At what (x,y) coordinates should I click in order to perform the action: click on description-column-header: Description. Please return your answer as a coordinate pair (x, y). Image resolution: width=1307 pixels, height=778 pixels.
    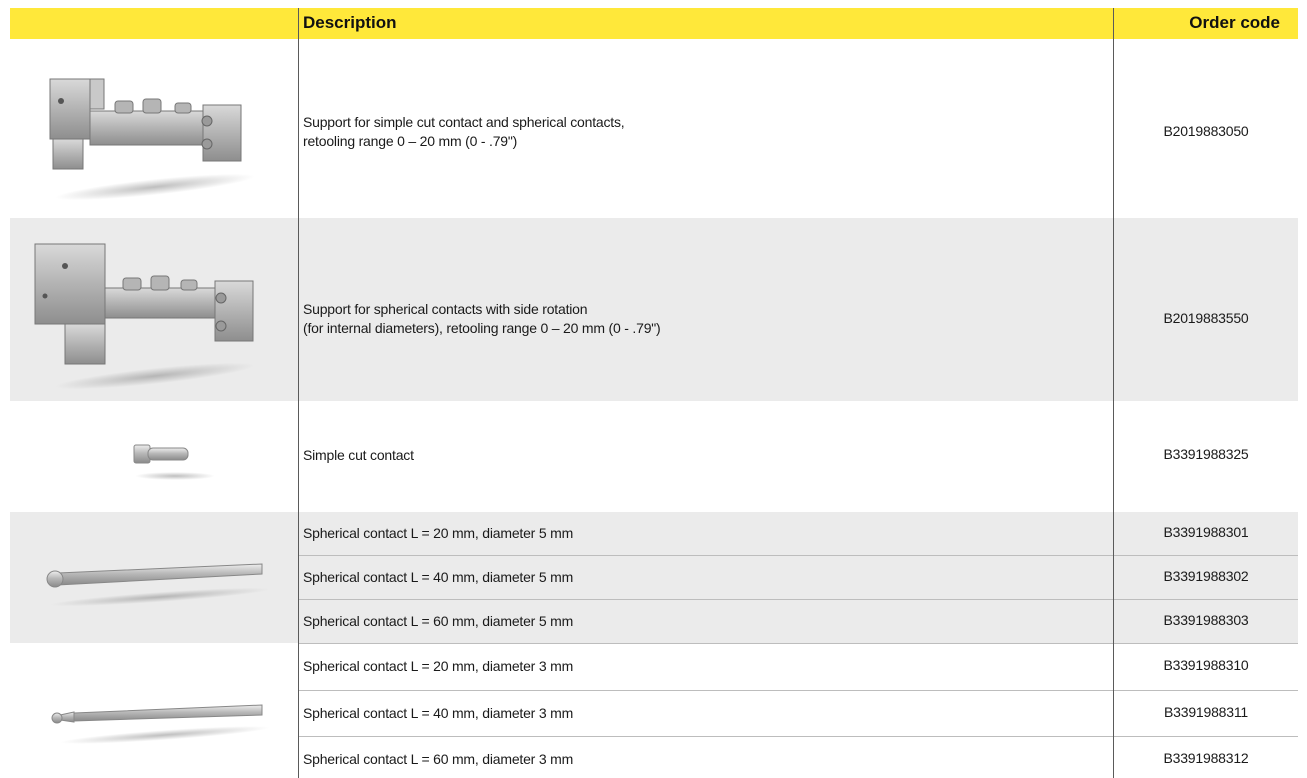
    Looking at the image, I should click on (350, 22).